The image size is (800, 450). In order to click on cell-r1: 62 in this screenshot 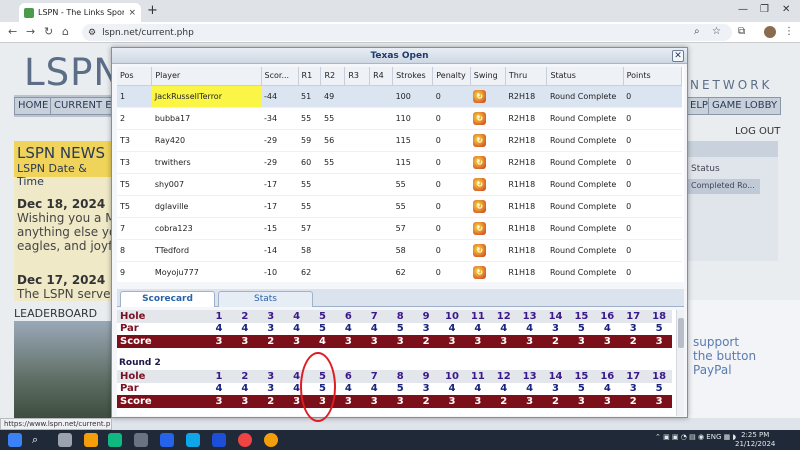, I will do `click(309, 271)`.